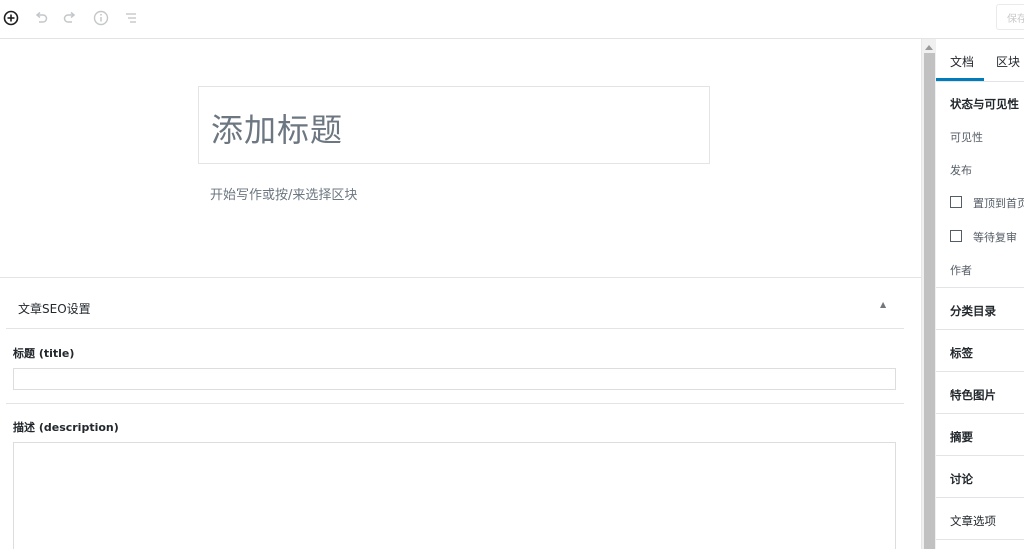 Image resolution: width=1024 pixels, height=549 pixels. What do you see at coordinates (929, 47) in the screenshot?
I see `scroll-up-arrow-icon` at bounding box center [929, 47].